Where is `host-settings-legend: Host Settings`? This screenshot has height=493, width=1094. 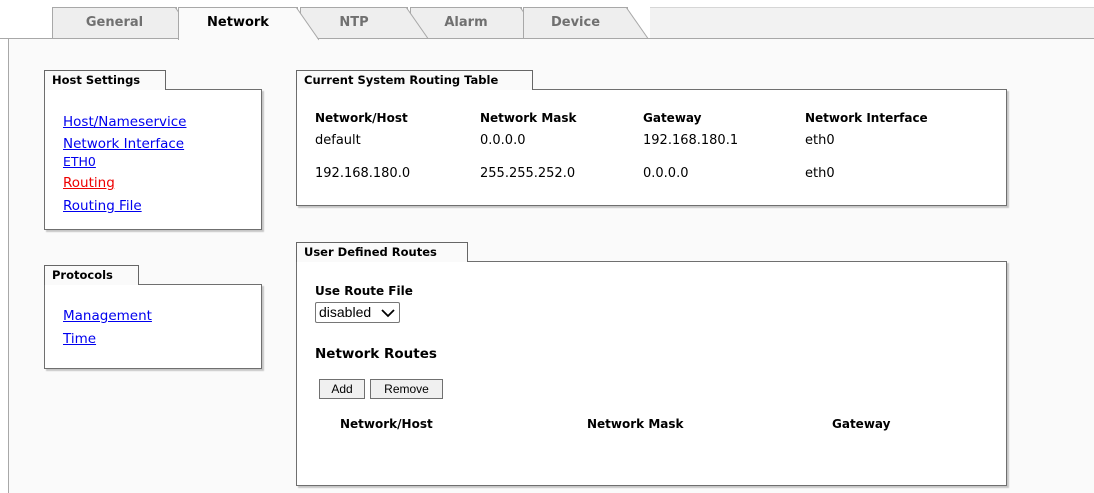
host-settings-legend: Host Settings is located at coordinates (105, 80).